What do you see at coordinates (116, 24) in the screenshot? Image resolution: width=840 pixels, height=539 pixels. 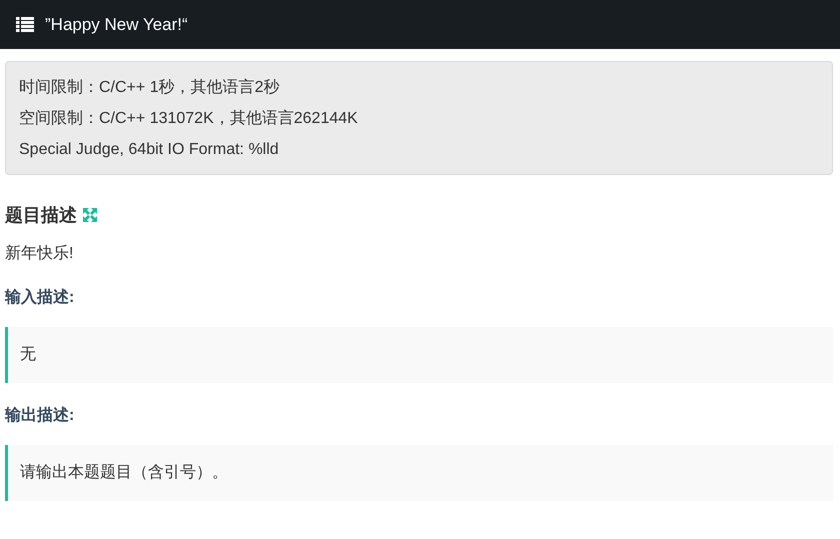 I see `problem-title: ”Happy New Year!“` at bounding box center [116, 24].